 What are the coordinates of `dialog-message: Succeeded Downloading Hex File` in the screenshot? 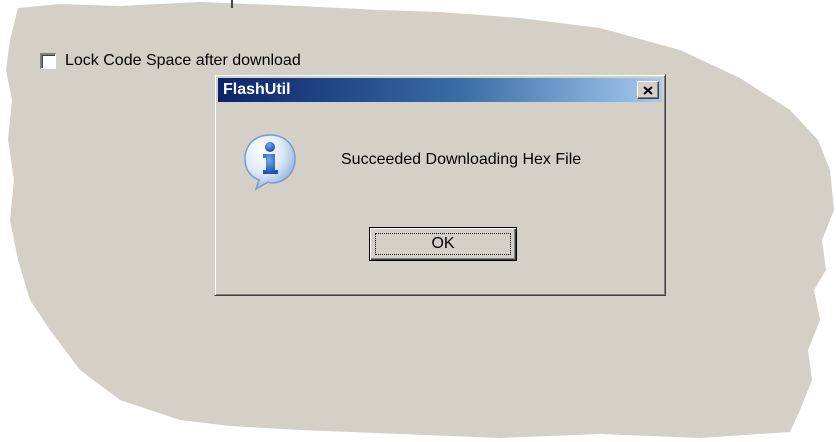 It's located at (461, 159).